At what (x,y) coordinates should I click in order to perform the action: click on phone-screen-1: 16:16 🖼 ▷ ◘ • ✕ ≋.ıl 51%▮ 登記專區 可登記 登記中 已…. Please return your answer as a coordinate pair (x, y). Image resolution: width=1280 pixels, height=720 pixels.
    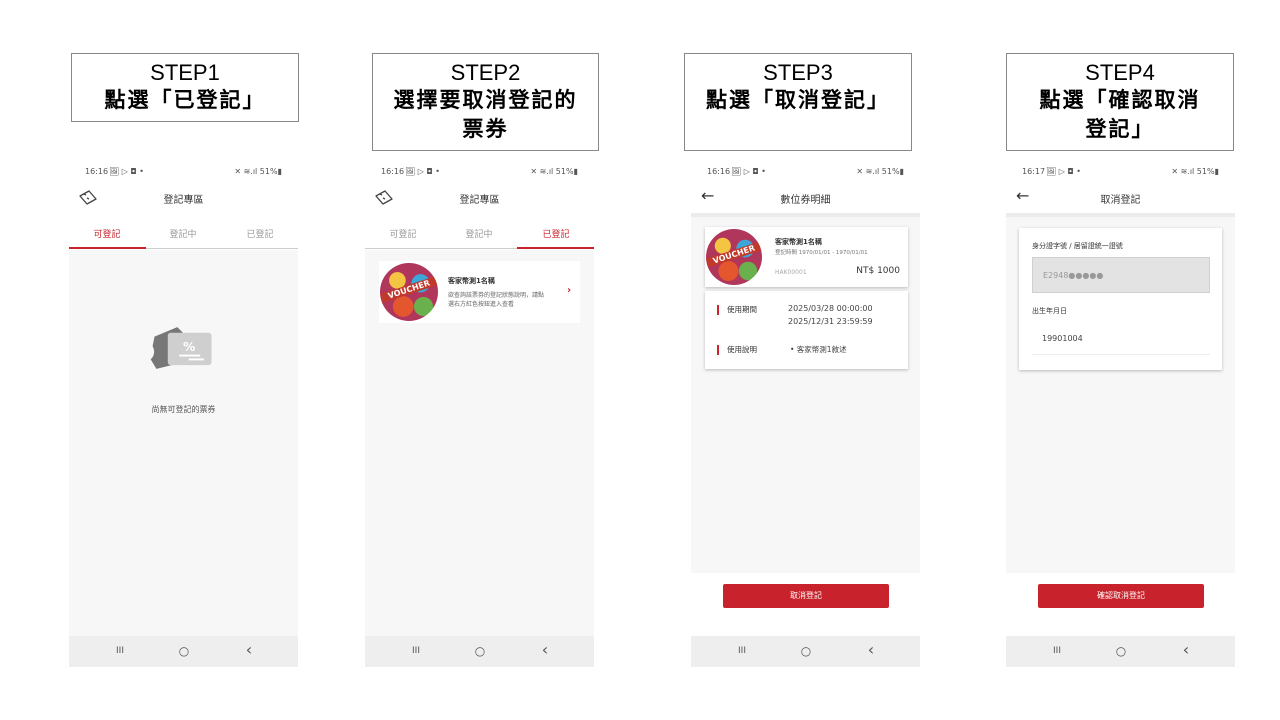
    Looking at the image, I should click on (183, 415).